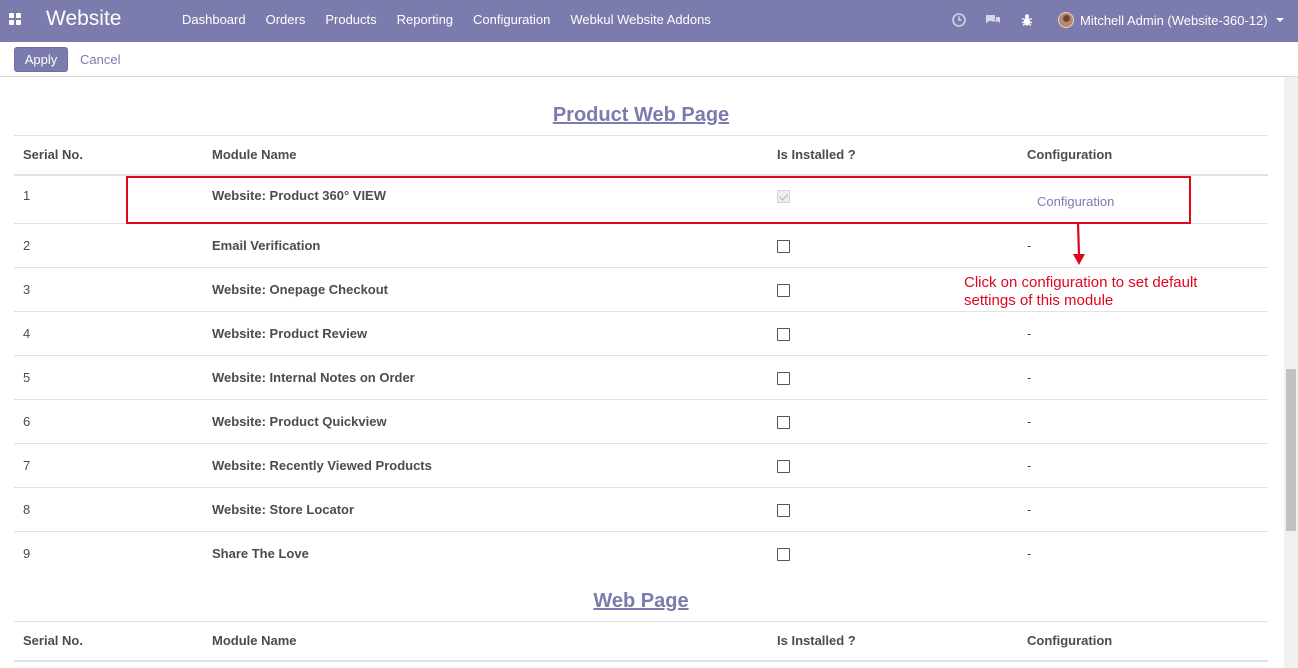 Image resolution: width=1298 pixels, height=668 pixels. Describe the element at coordinates (993, 20) in the screenshot. I see `chat-bubbles-icon` at that location.